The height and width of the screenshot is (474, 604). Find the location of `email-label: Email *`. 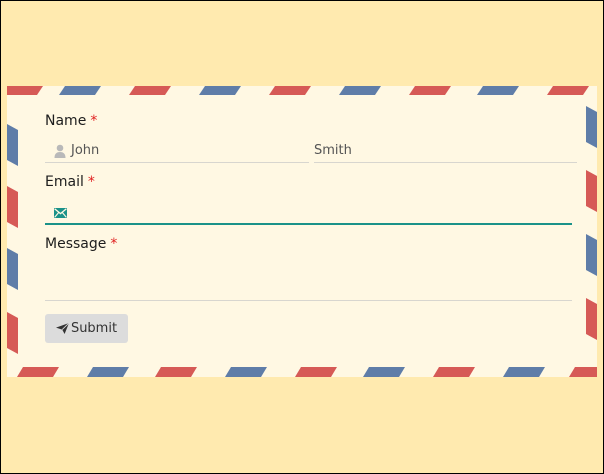

email-label: Email * is located at coordinates (70, 182).